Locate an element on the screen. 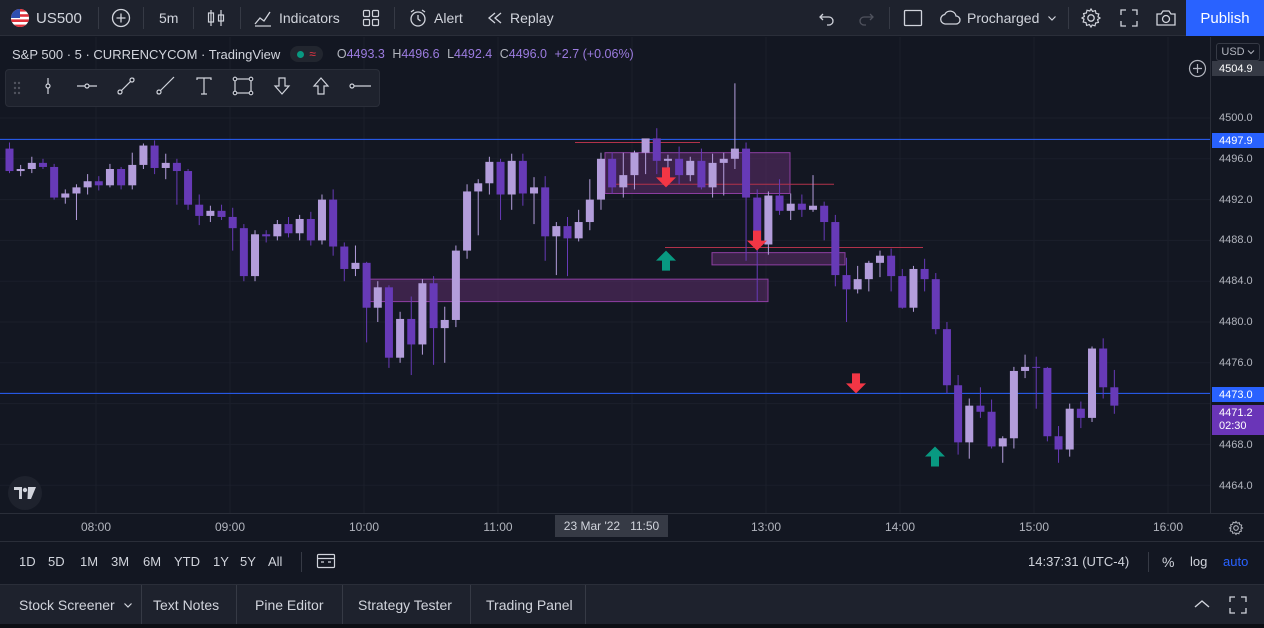 This screenshot has height=628, width=1264. market-status-toggle: ≈ is located at coordinates (306, 54).